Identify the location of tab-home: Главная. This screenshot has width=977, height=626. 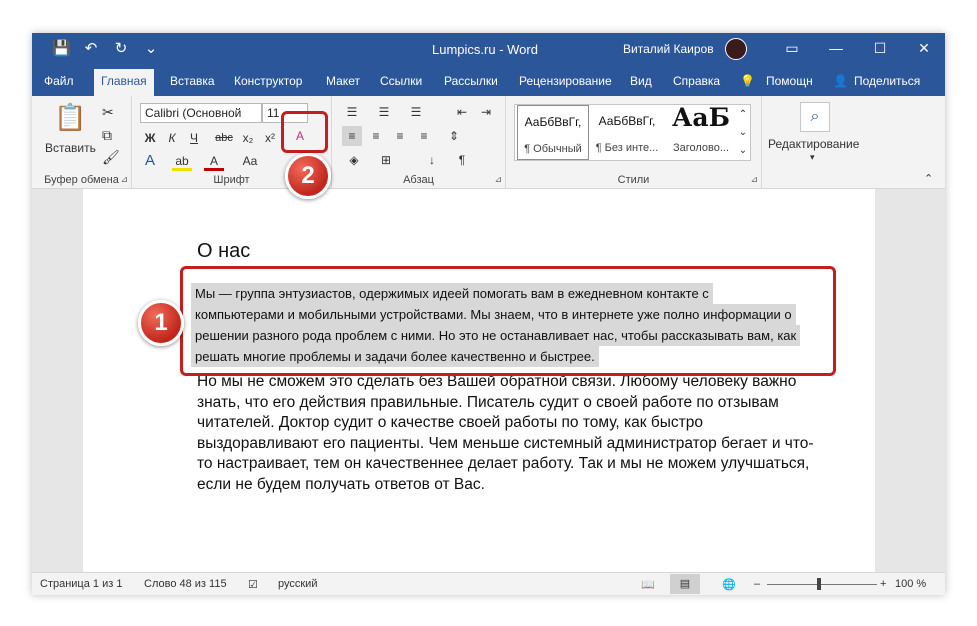
(124, 82).